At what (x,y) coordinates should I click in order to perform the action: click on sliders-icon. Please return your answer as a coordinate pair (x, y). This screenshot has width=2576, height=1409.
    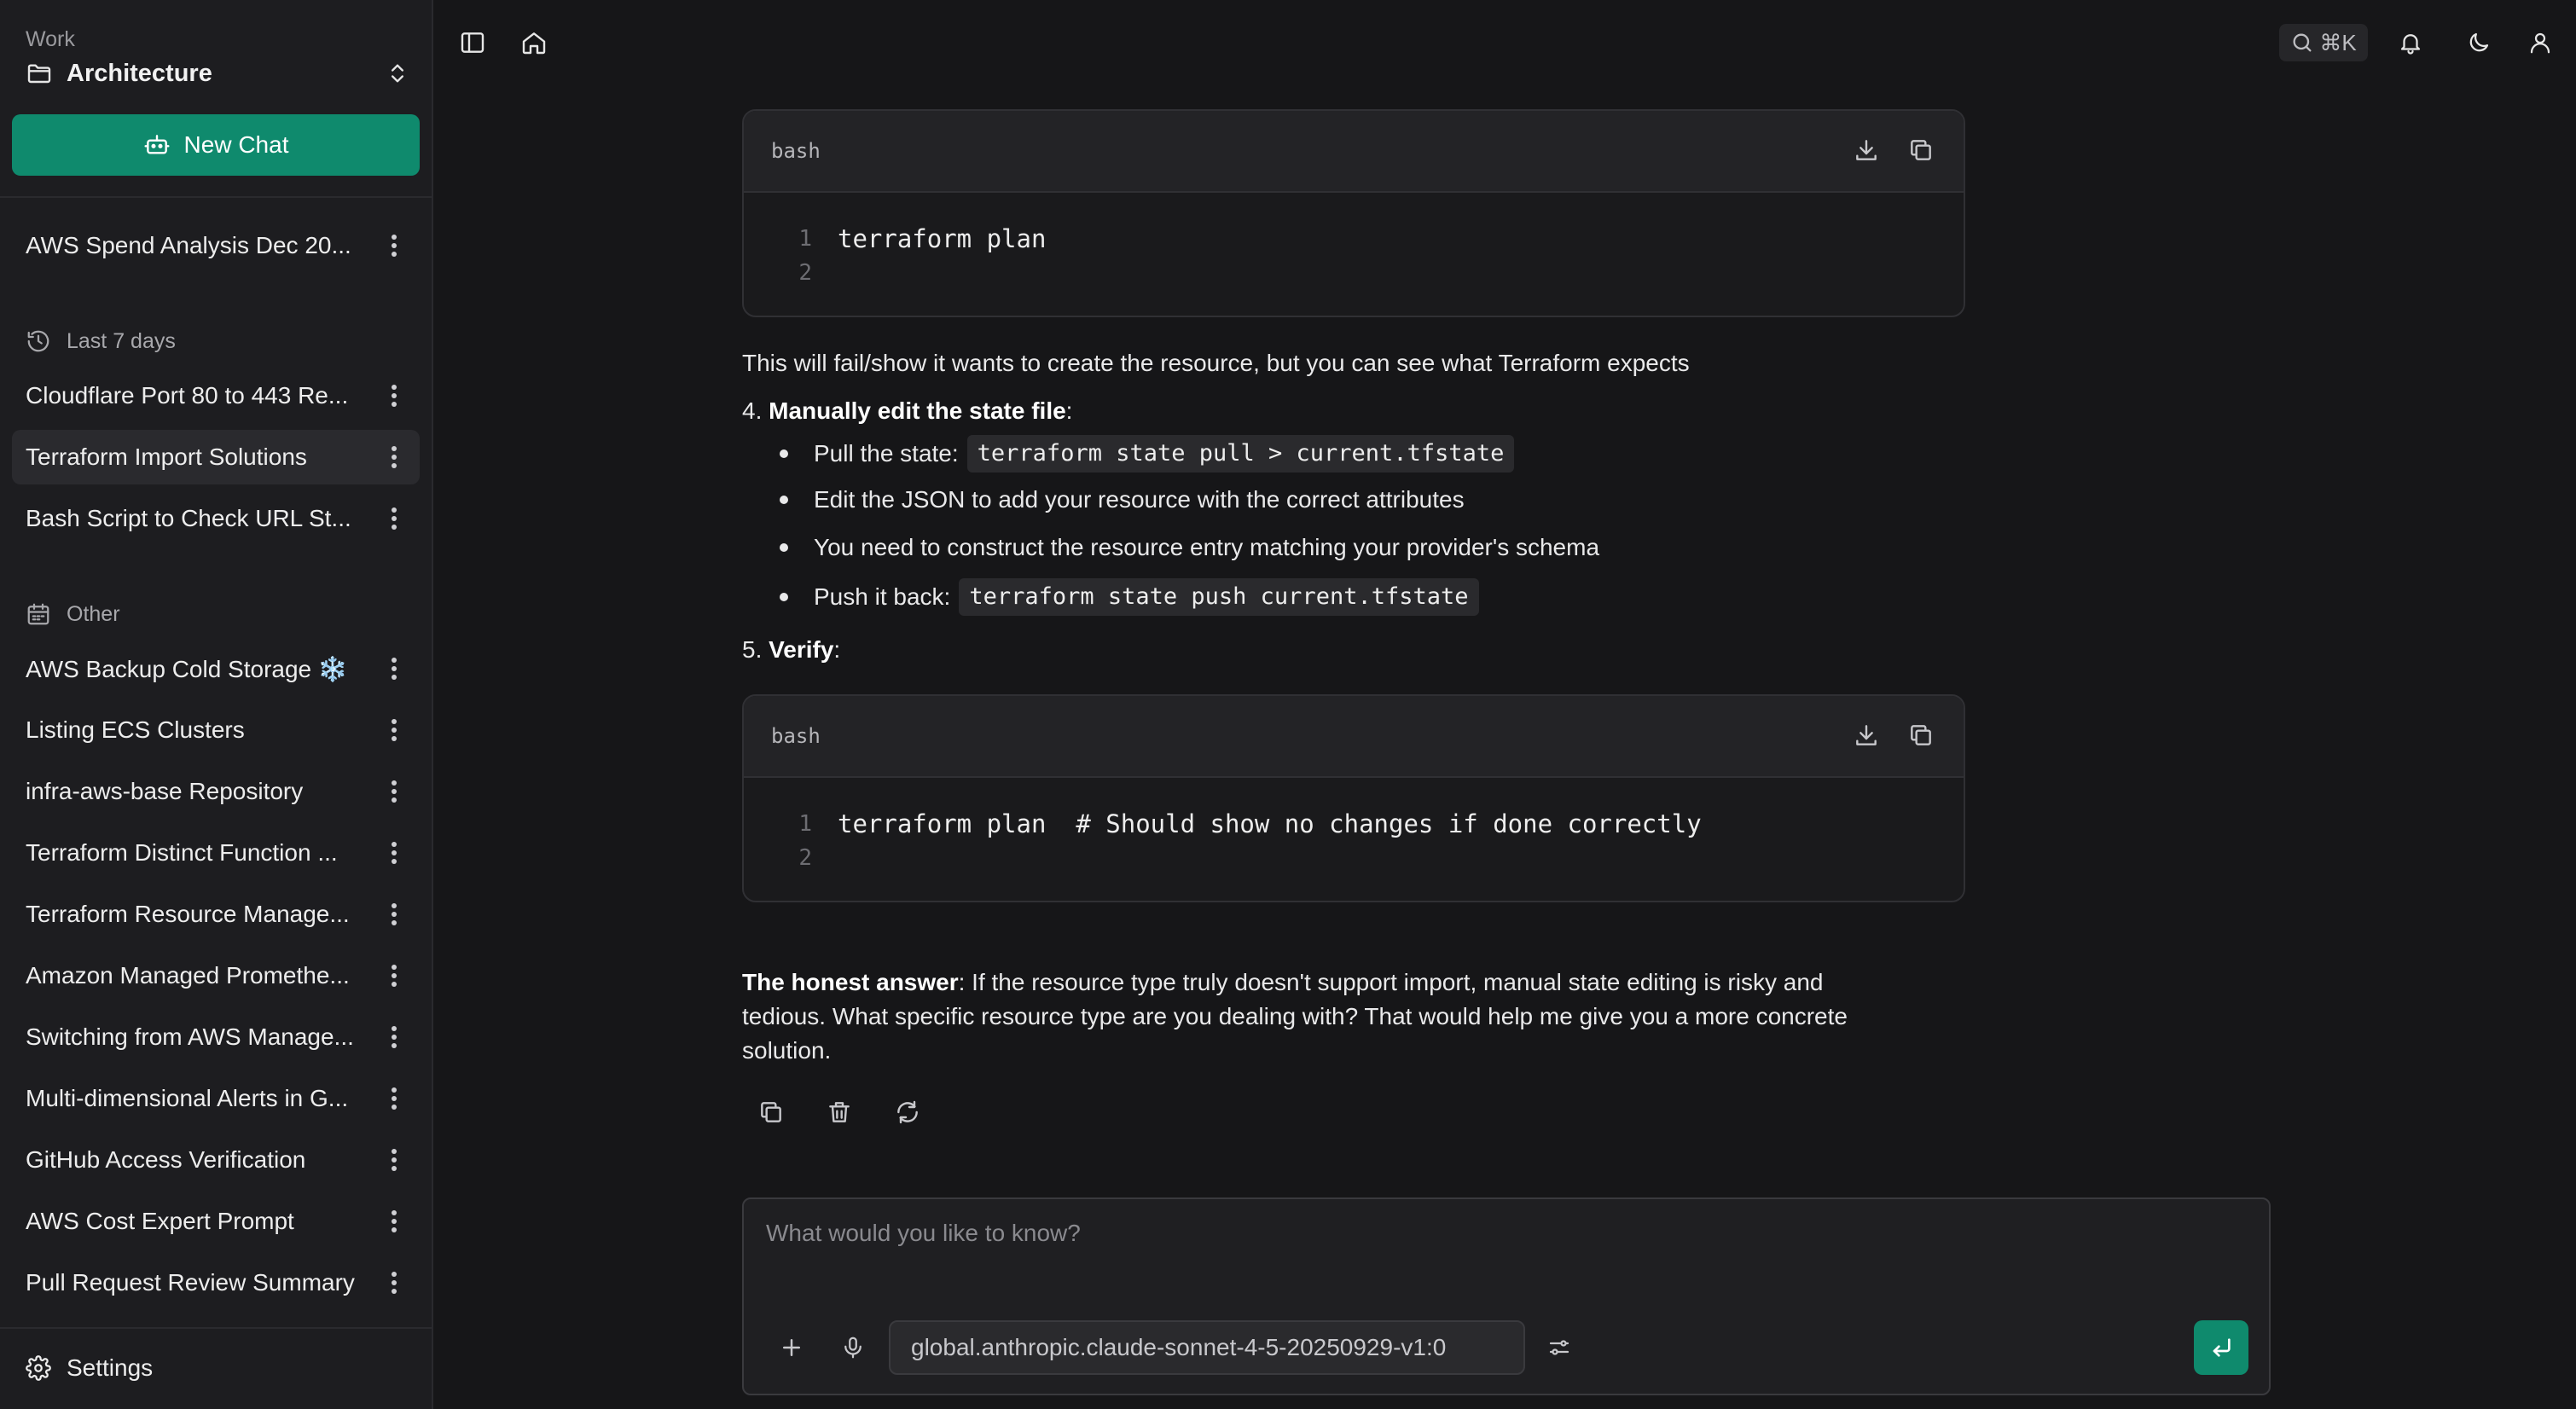
    Looking at the image, I should click on (1559, 1347).